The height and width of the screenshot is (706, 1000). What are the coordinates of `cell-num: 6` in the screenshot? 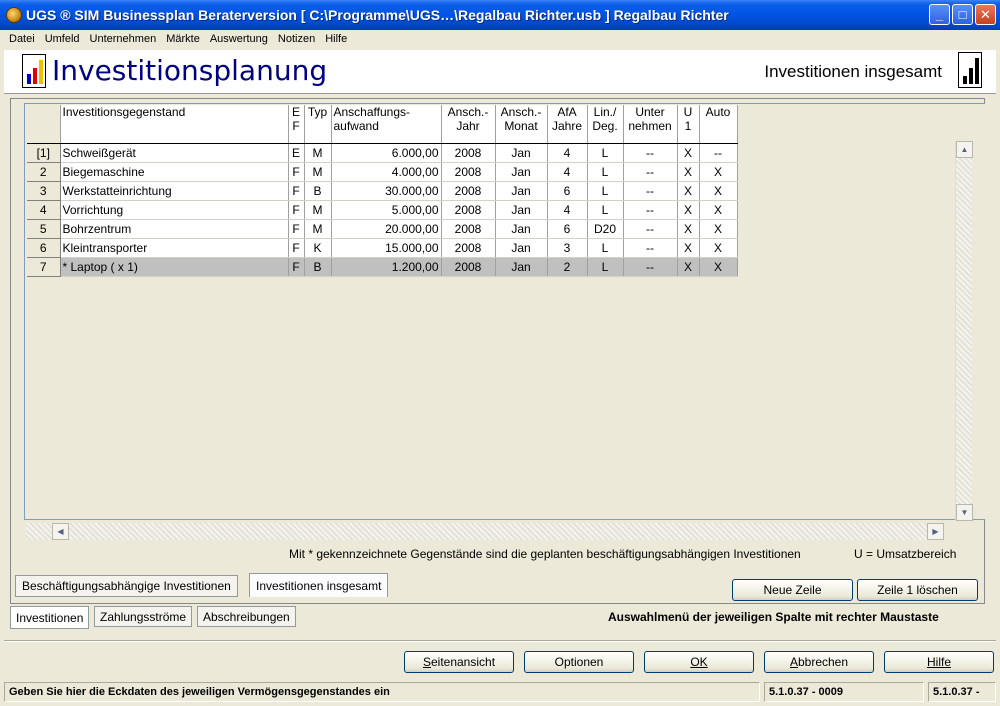 It's located at (44, 248).